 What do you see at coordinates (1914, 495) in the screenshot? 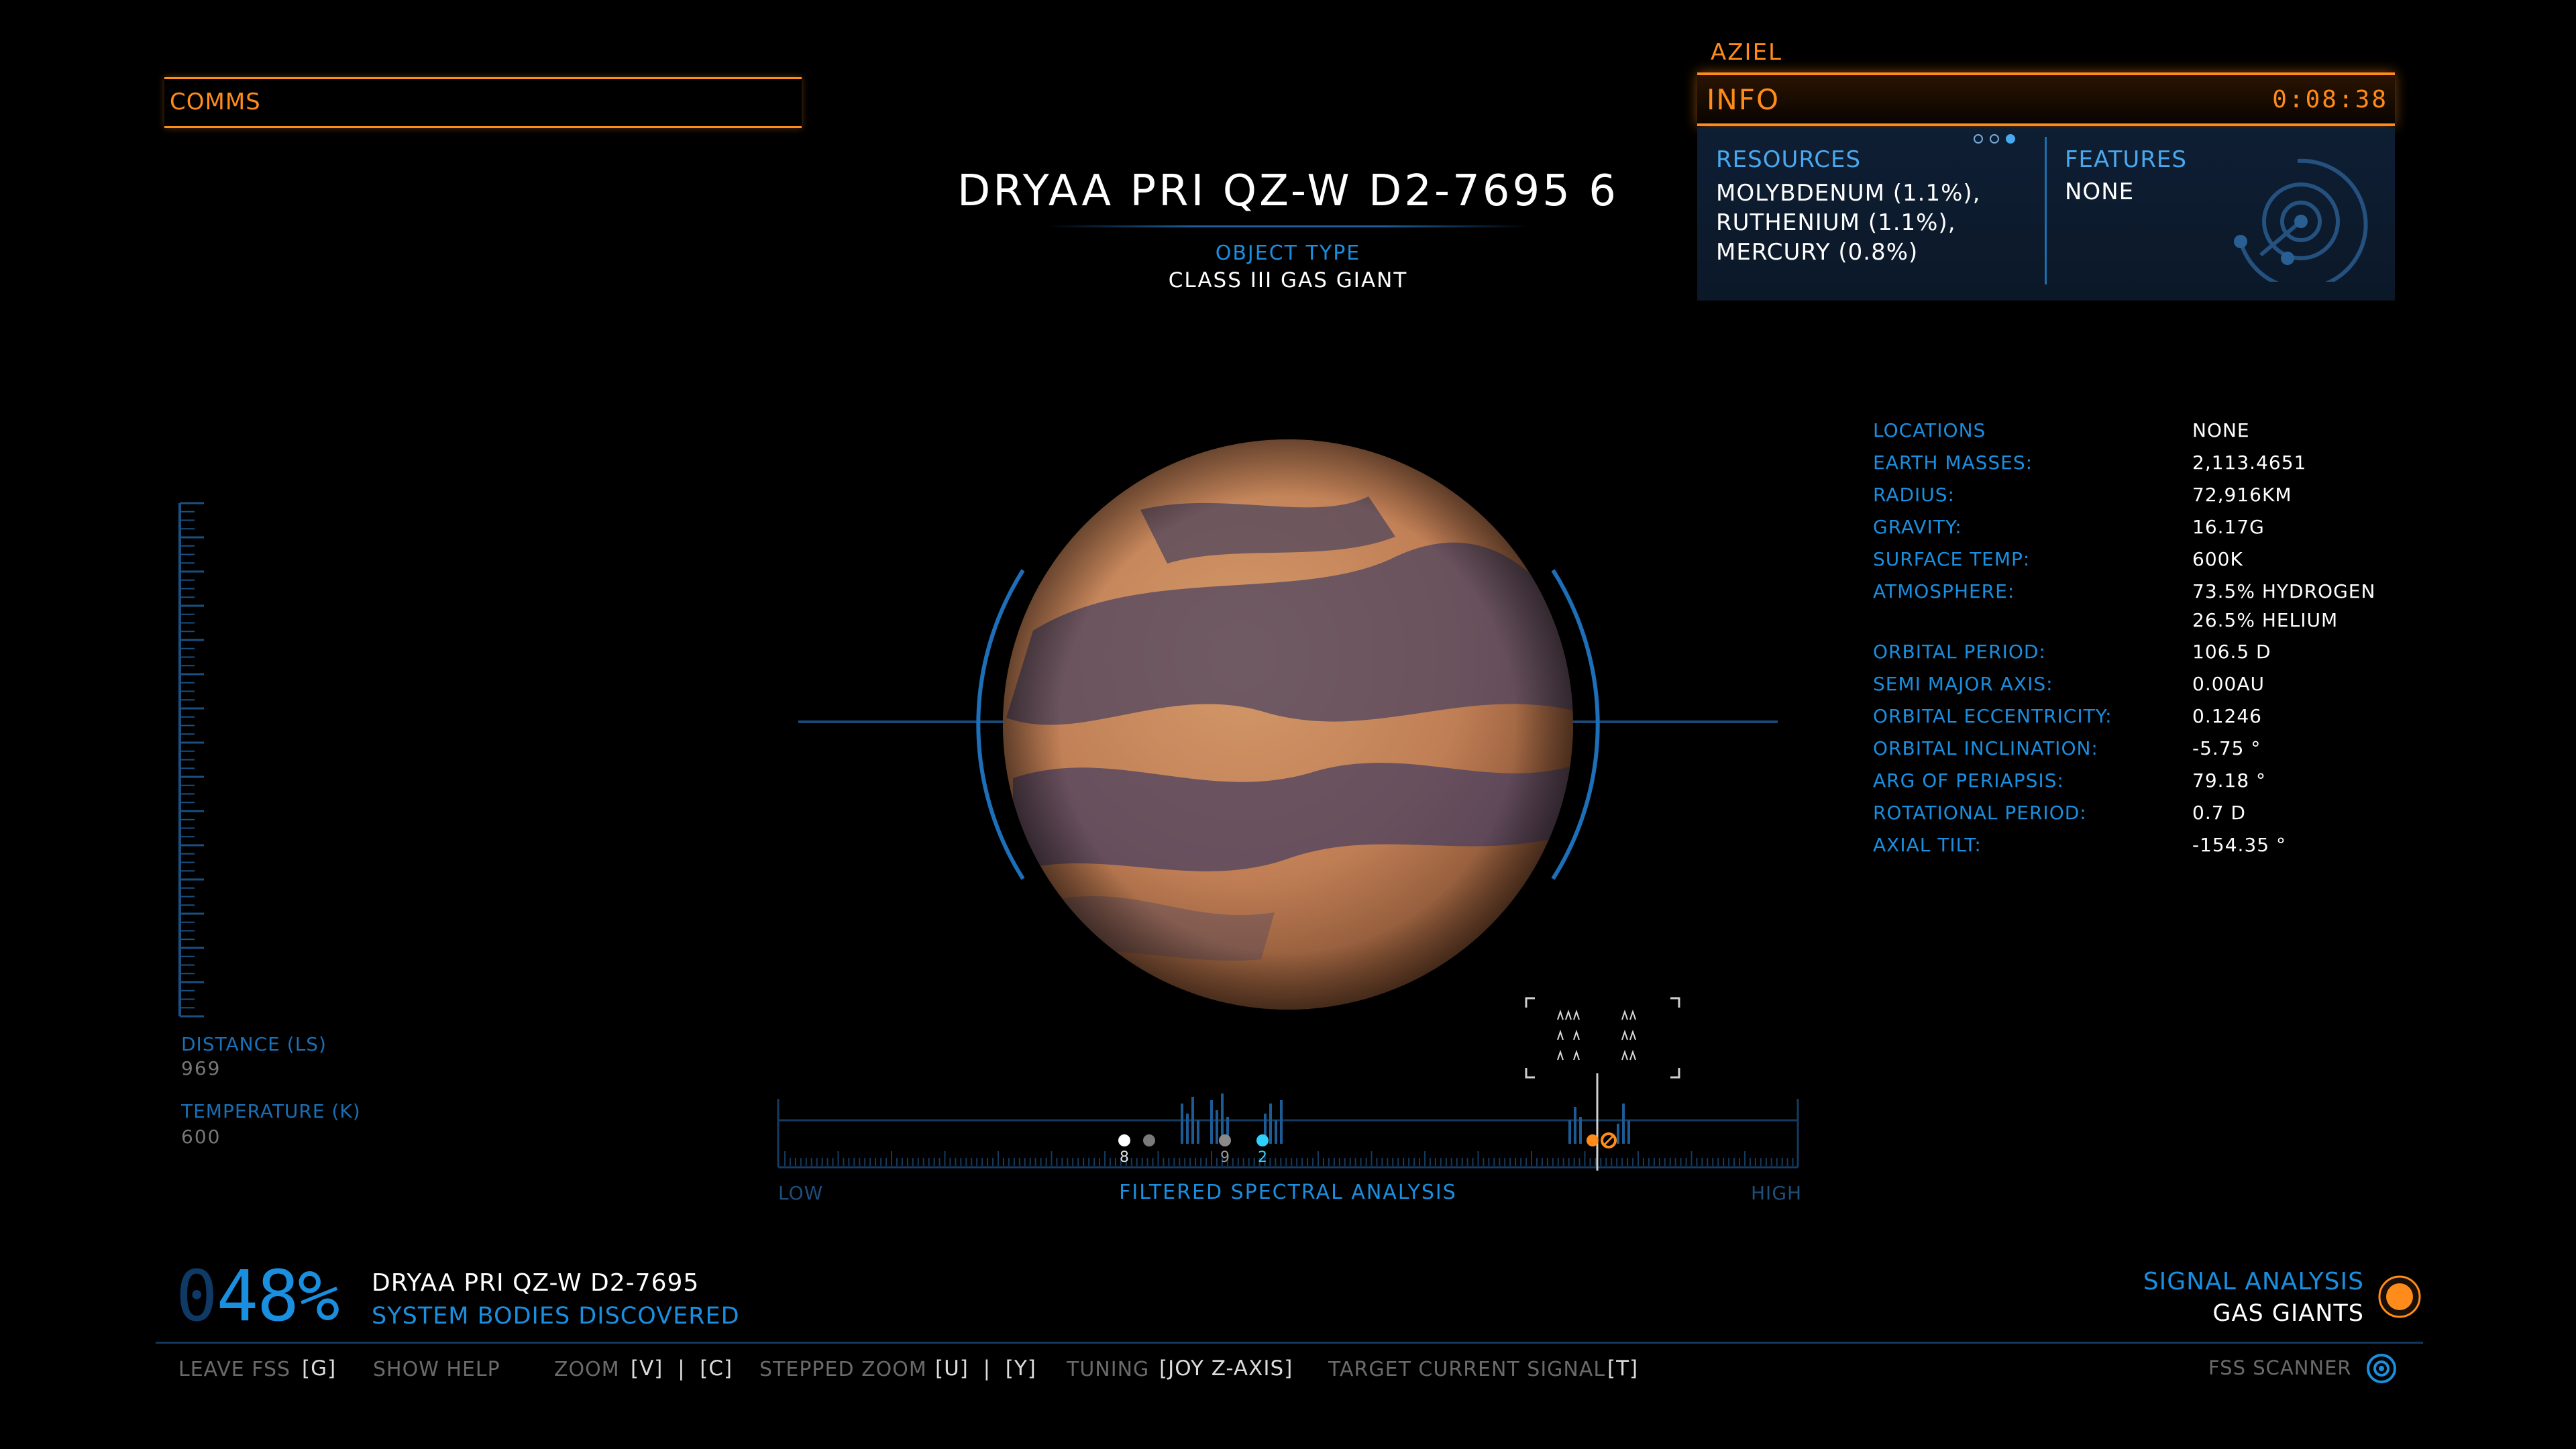
I see `stat-label: RADIUS:` at bounding box center [1914, 495].